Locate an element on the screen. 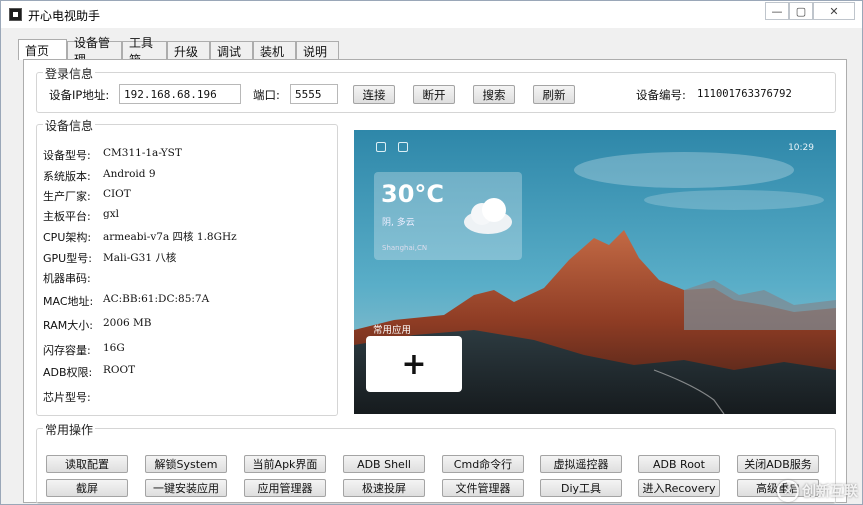 Image resolution: width=863 pixels, height=505 pixels. tab-help: 说明 is located at coordinates (317, 50).